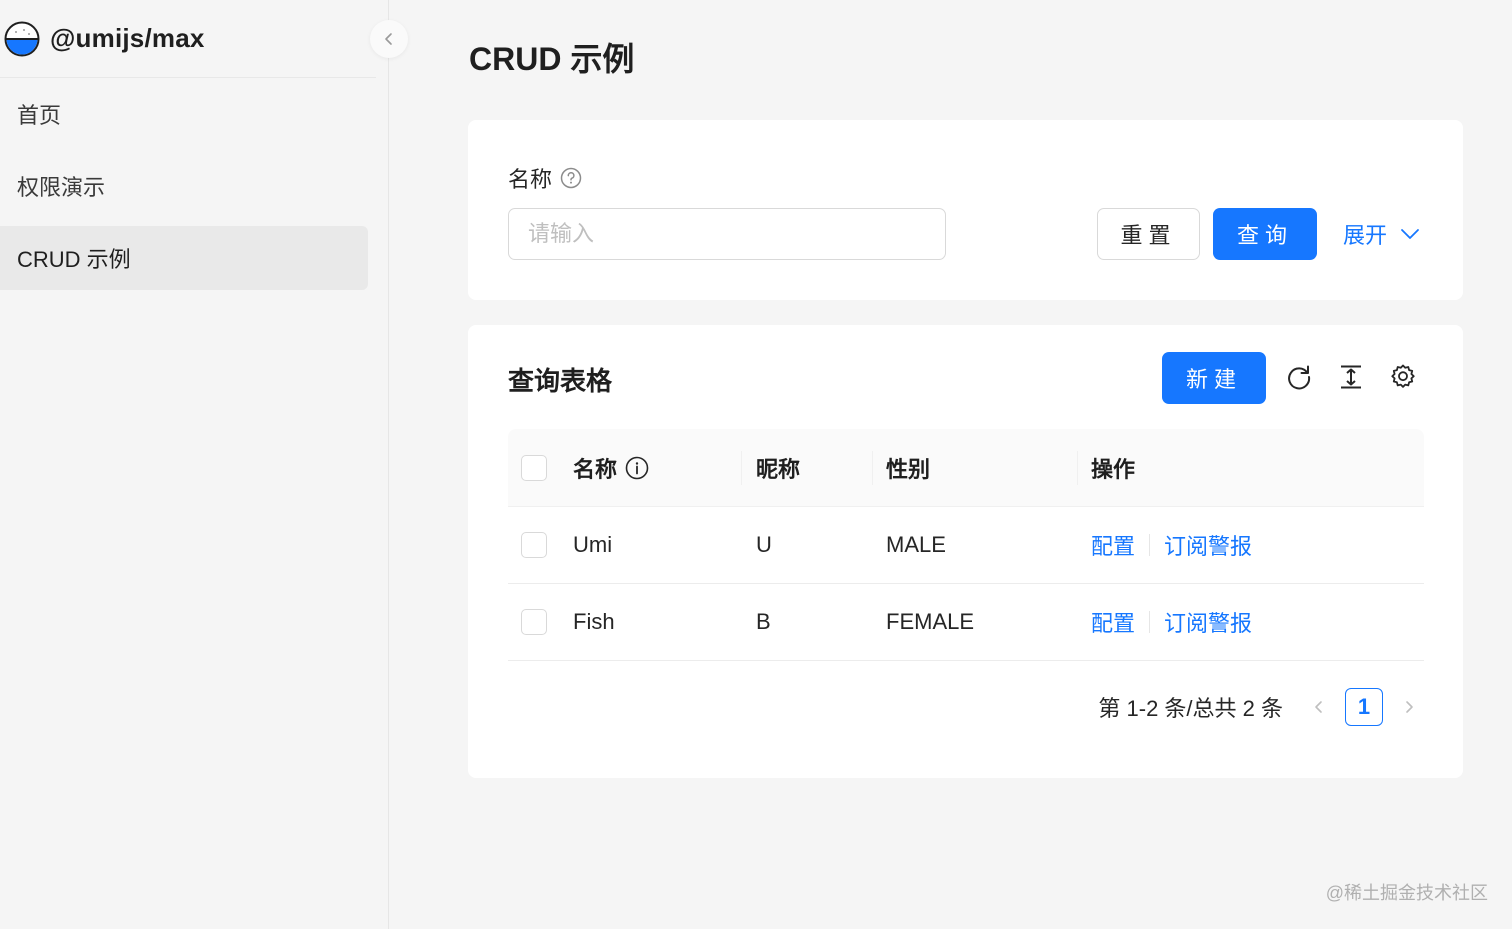 This screenshot has width=1512, height=929. I want to click on select-all-checkbox, so click(534, 467).